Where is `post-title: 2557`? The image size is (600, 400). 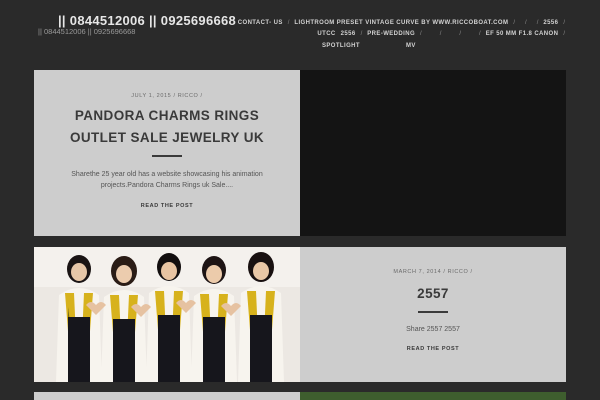
post-title: 2557 is located at coordinates (433, 294).